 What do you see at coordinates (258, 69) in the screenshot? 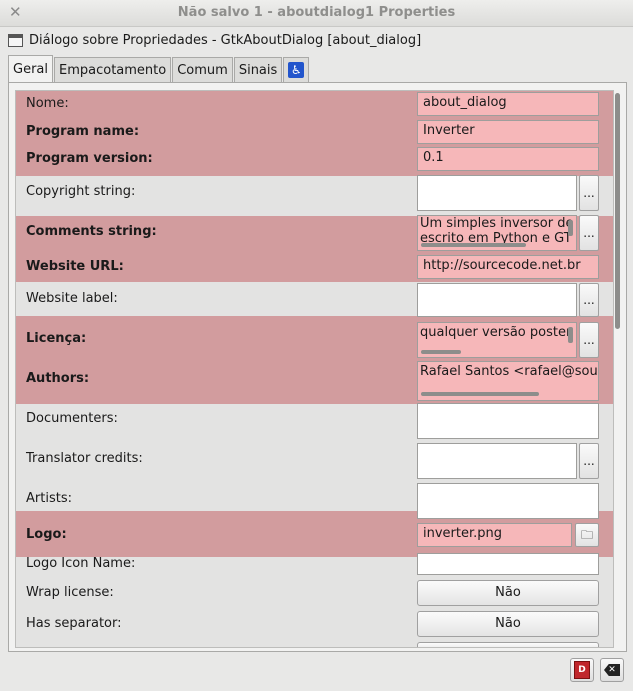
I see `tab-sinais: Sinais` at bounding box center [258, 69].